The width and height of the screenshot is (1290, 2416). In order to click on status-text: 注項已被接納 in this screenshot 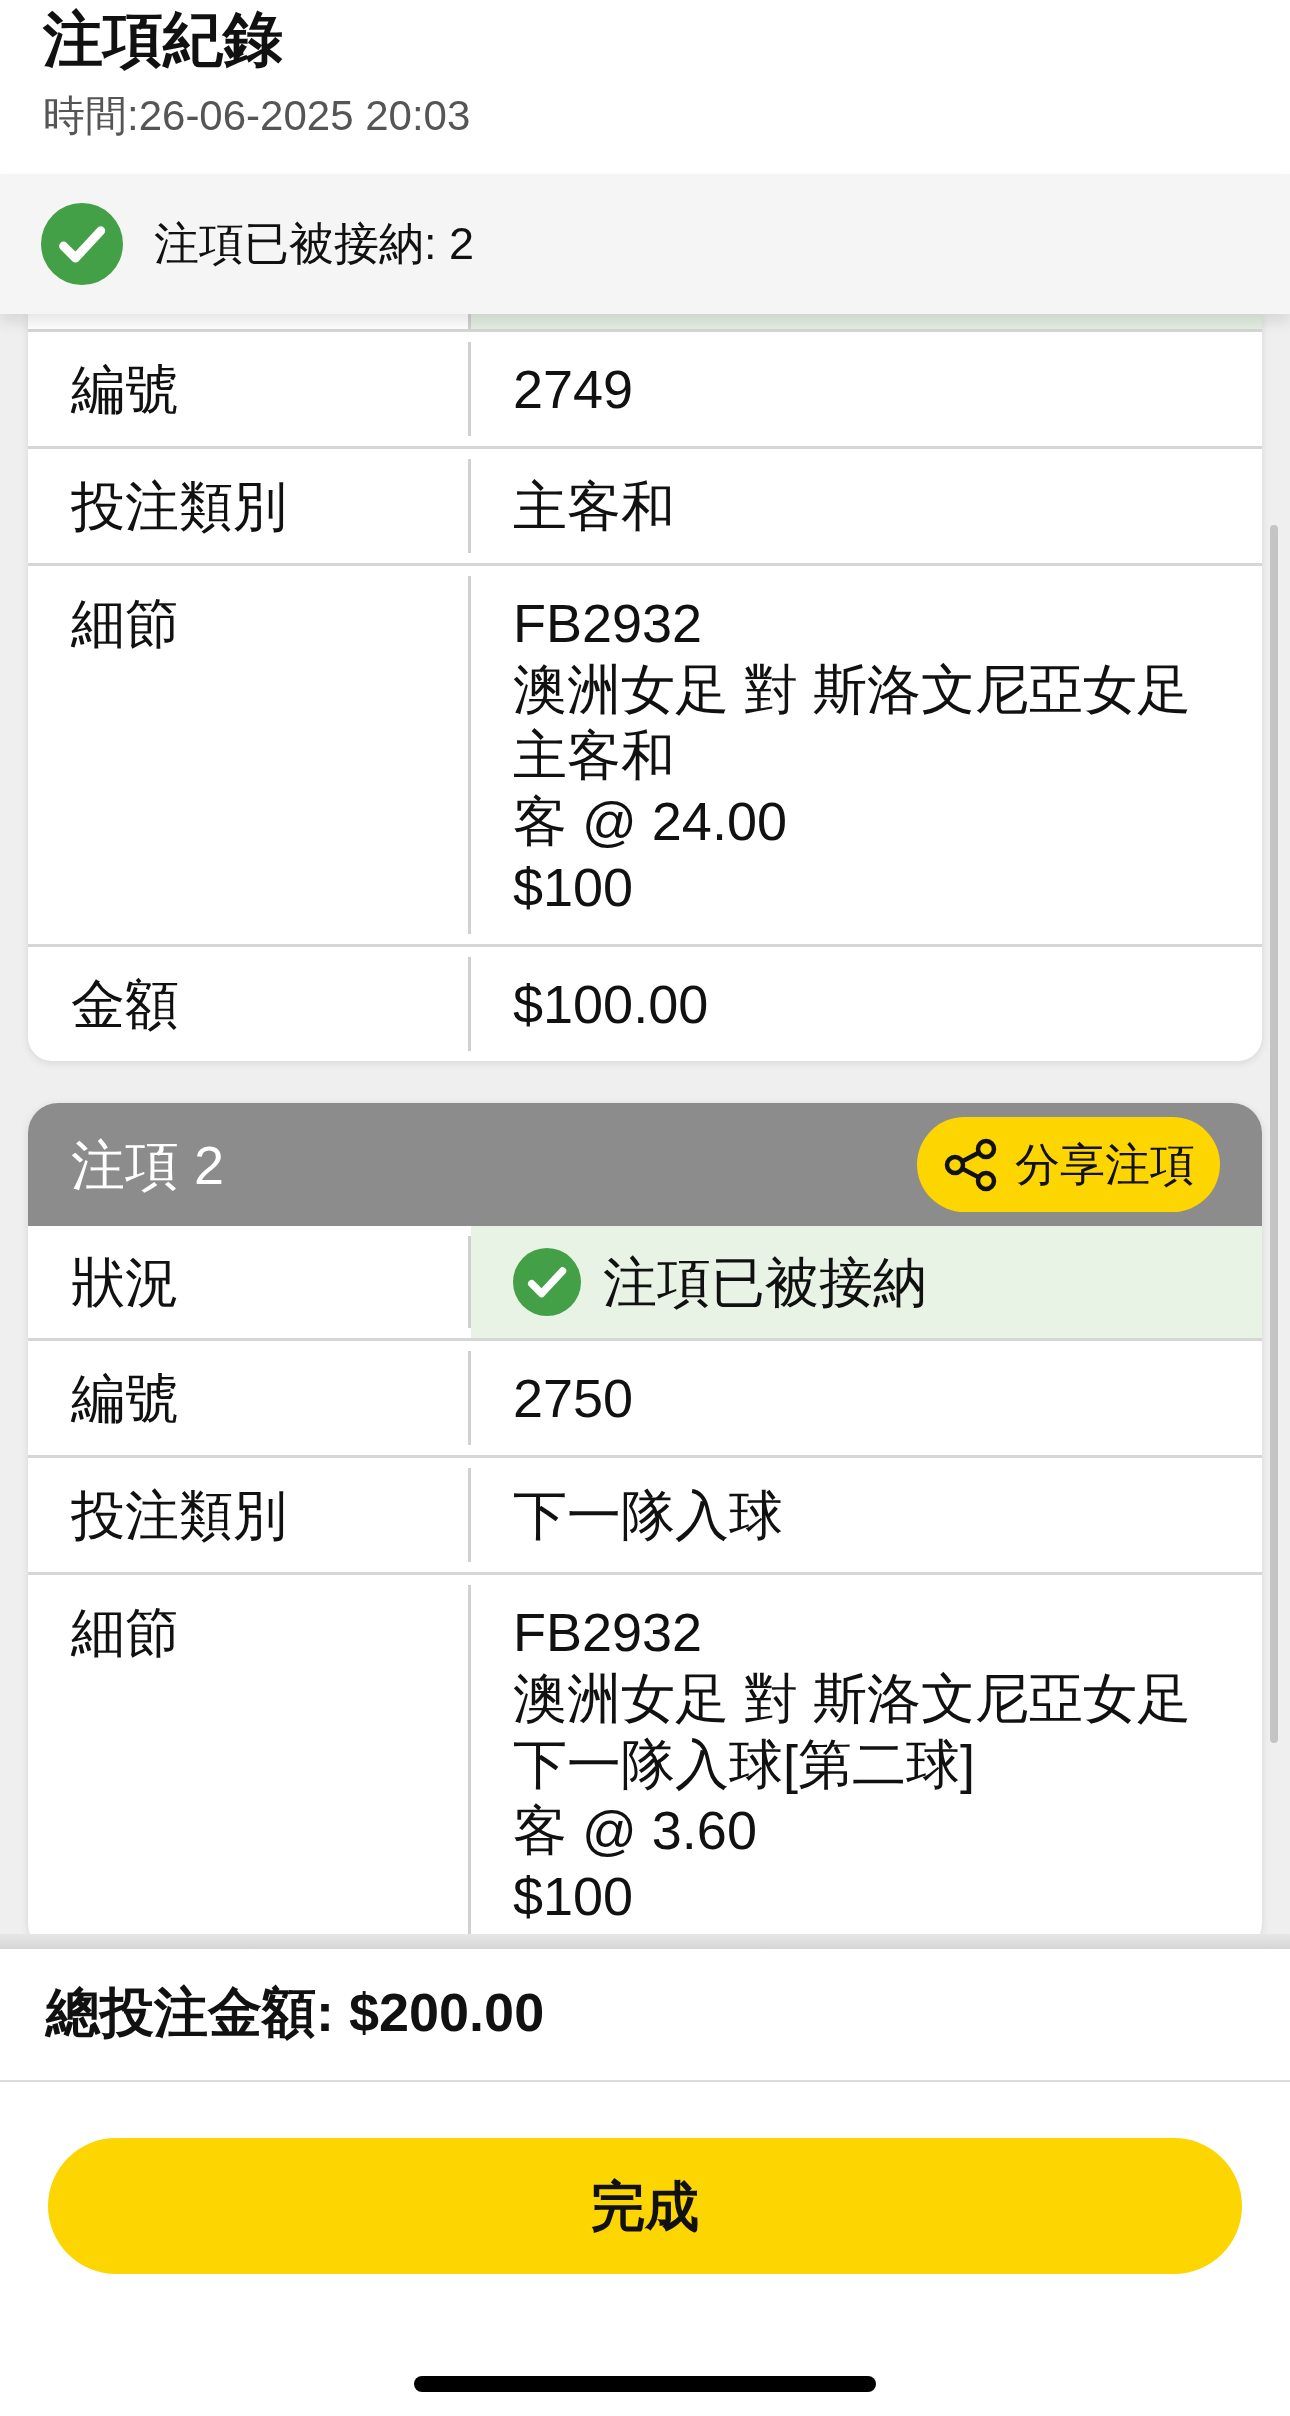, I will do `click(765, 1282)`.